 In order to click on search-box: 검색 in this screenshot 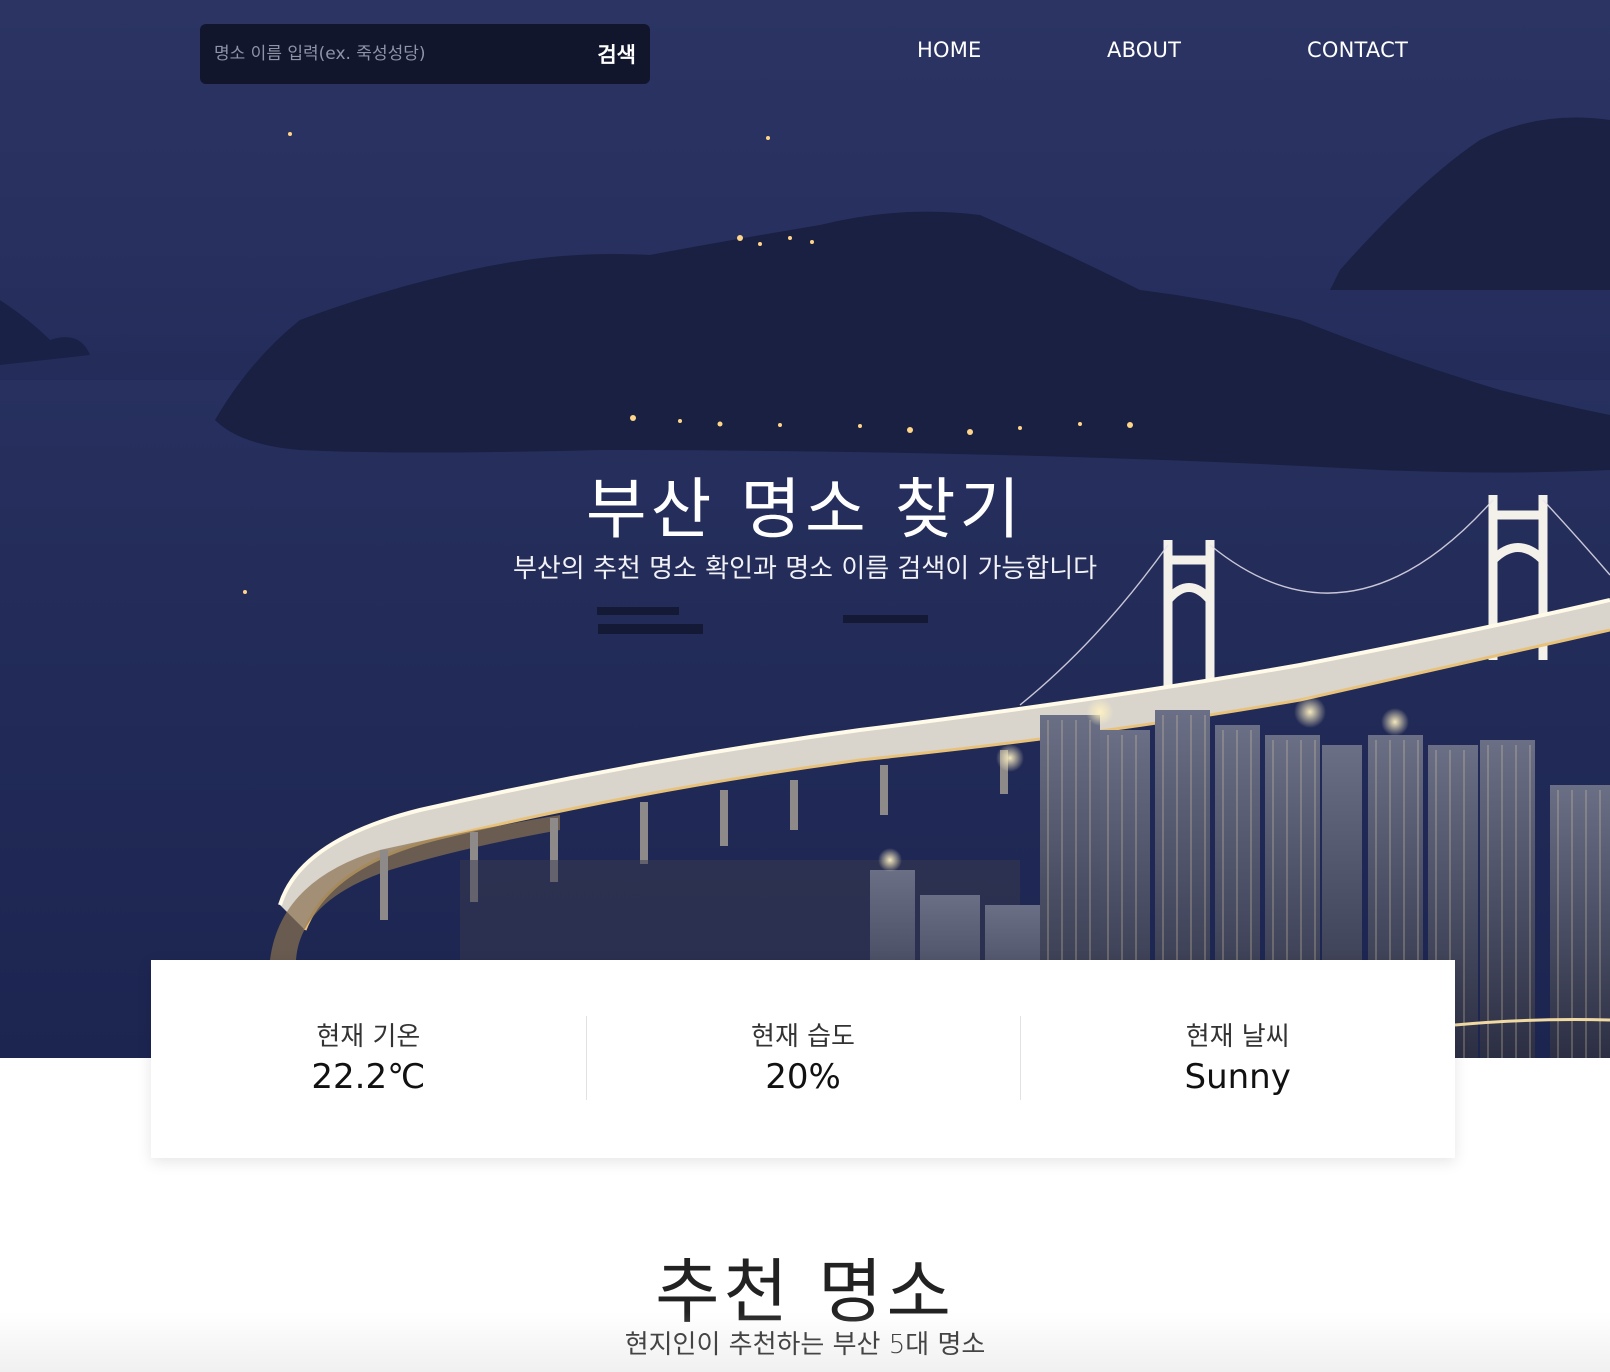, I will do `click(425, 54)`.